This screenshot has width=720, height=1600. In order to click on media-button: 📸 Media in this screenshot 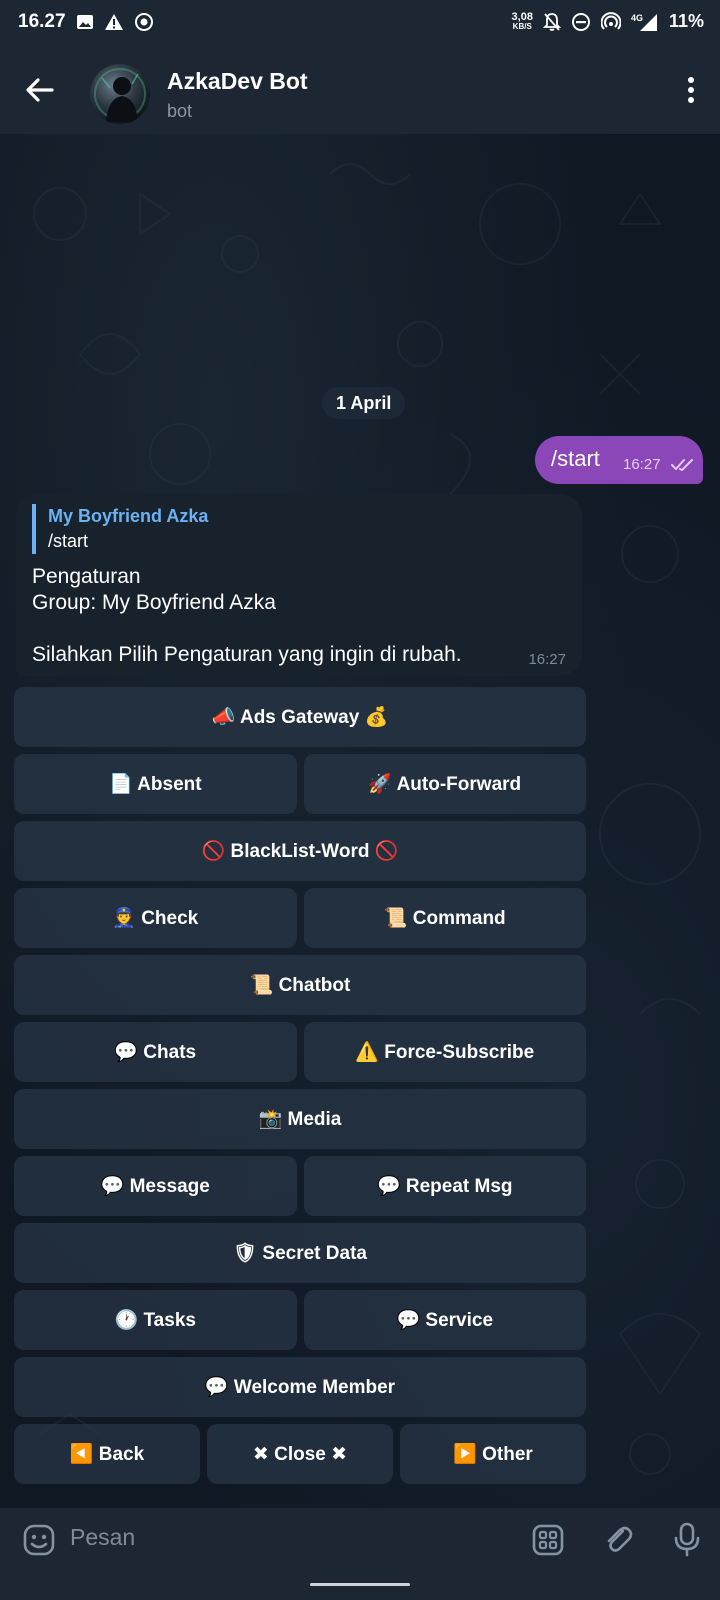, I will do `click(300, 1119)`.